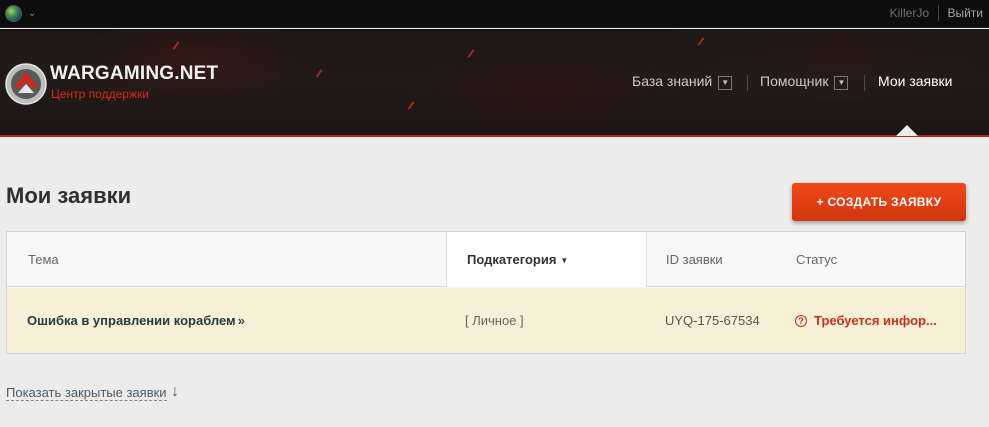 This screenshot has width=989, height=427. What do you see at coordinates (564, 260) in the screenshot?
I see `sort-caret-icon: ▼` at bounding box center [564, 260].